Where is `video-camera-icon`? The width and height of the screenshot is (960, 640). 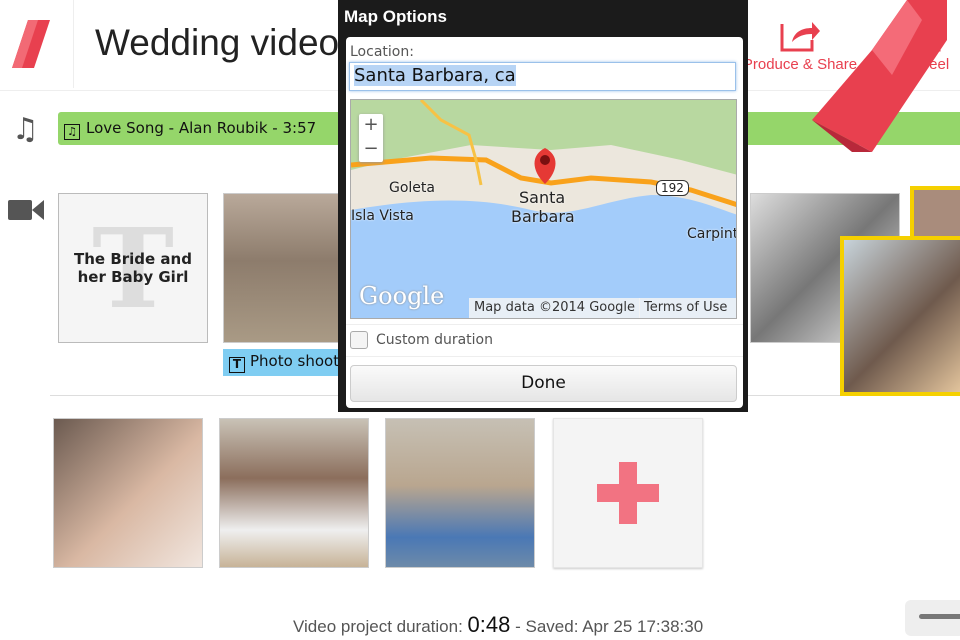
video-camera-icon is located at coordinates (26, 210).